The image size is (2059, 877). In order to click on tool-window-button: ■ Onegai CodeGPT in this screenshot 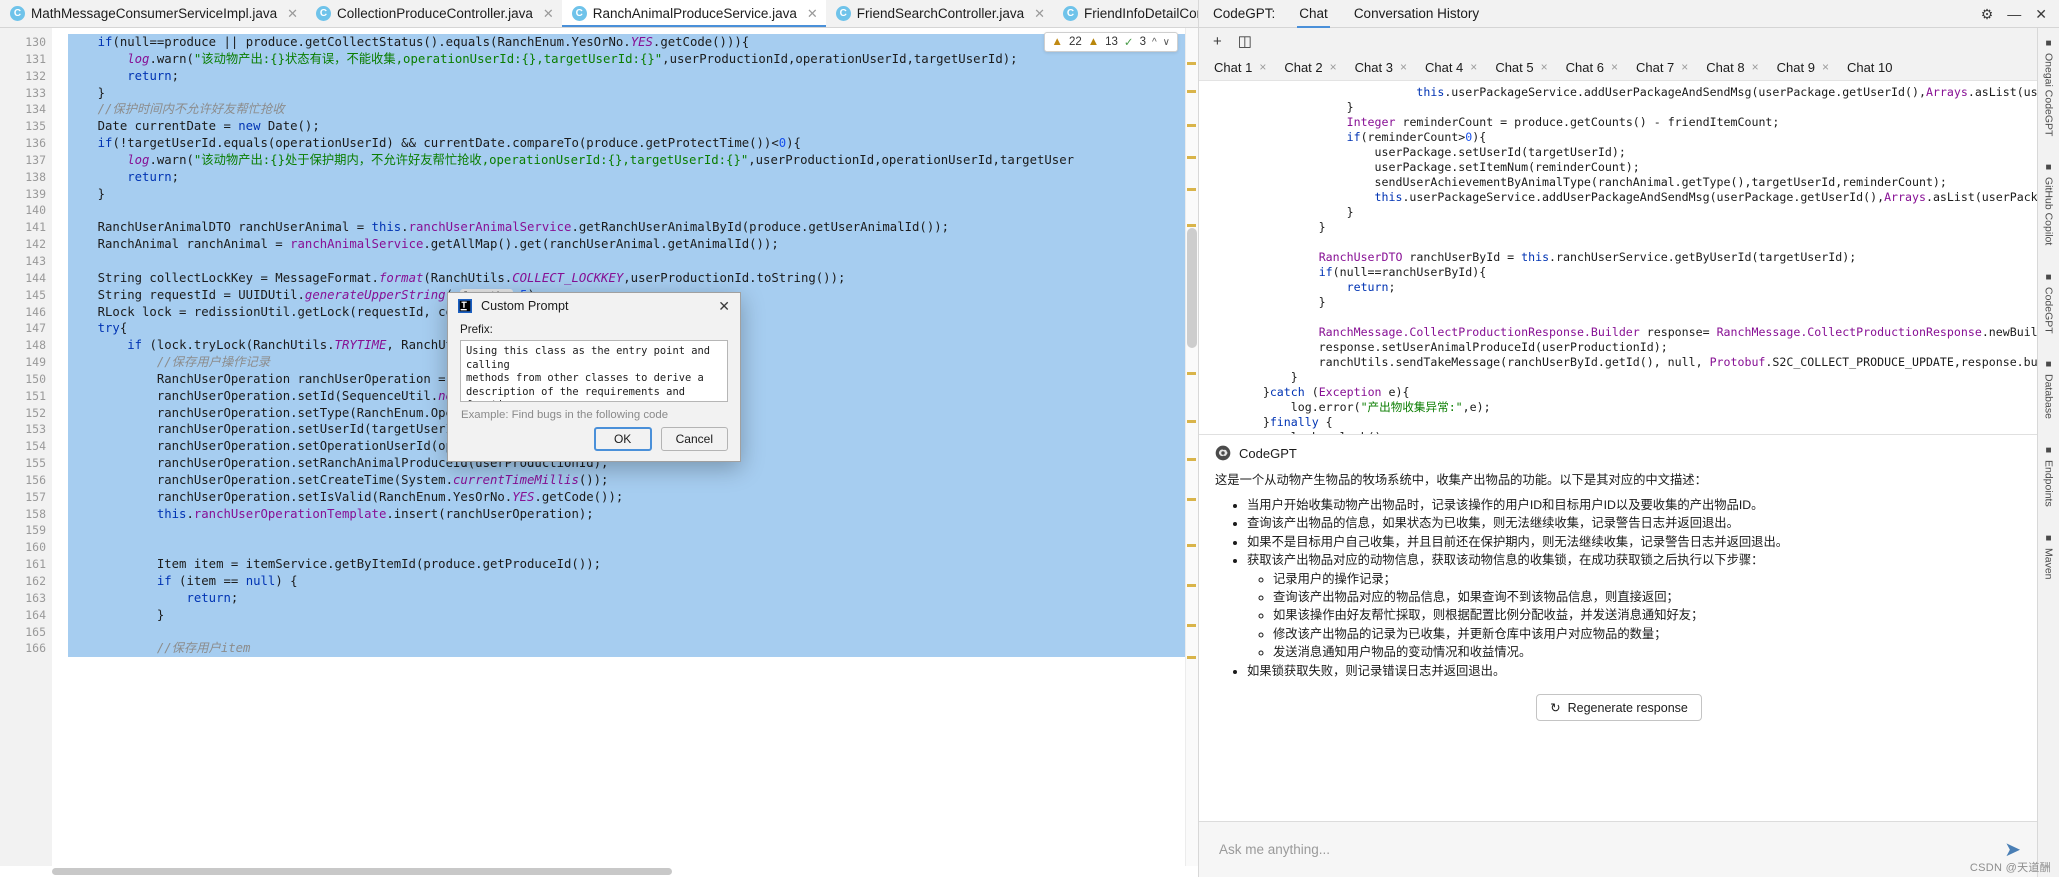, I will do `click(2049, 87)`.